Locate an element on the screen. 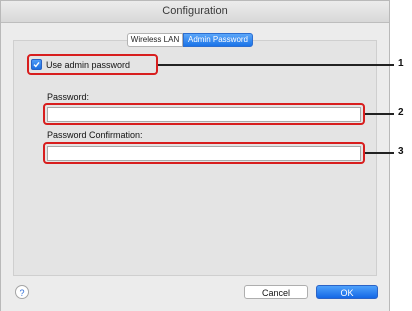  help-button: ? is located at coordinates (22, 292).